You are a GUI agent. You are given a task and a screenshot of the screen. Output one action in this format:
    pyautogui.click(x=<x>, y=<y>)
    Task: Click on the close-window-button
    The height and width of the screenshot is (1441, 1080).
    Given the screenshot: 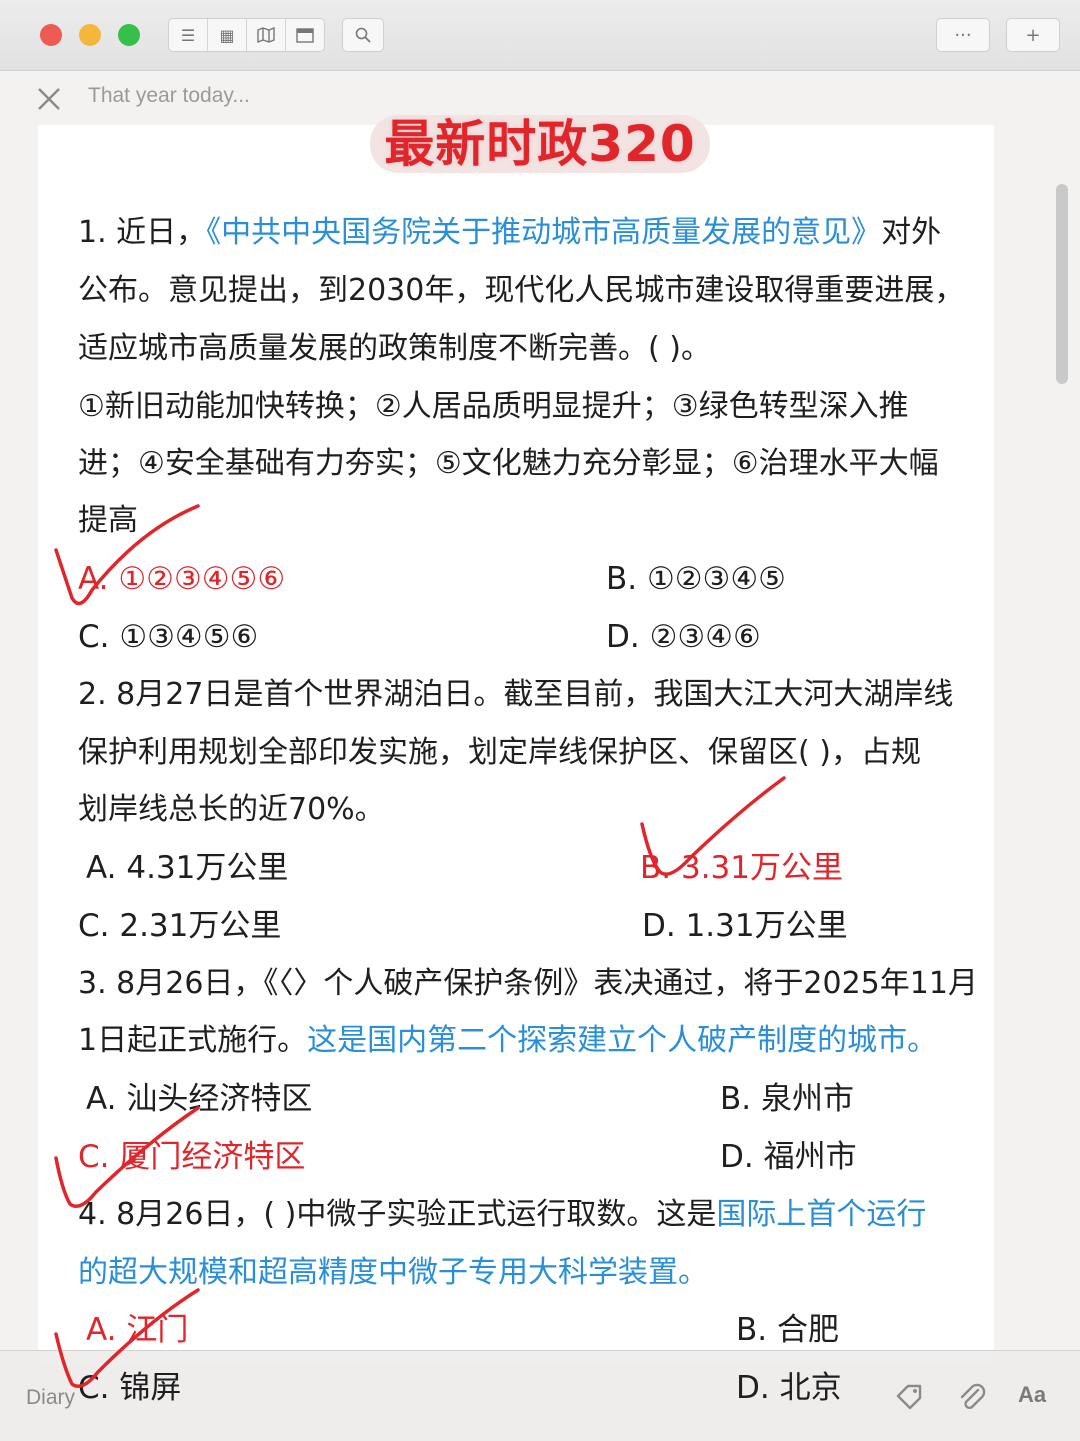 What is the action you would take?
    pyautogui.click(x=51, y=35)
    